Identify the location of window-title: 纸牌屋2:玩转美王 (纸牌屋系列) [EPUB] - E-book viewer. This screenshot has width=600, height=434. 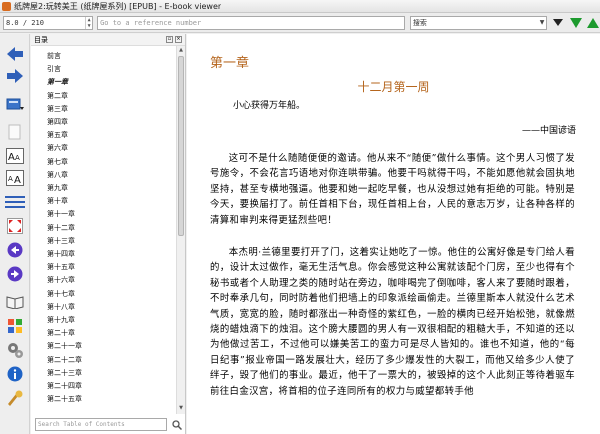
(118, 6).